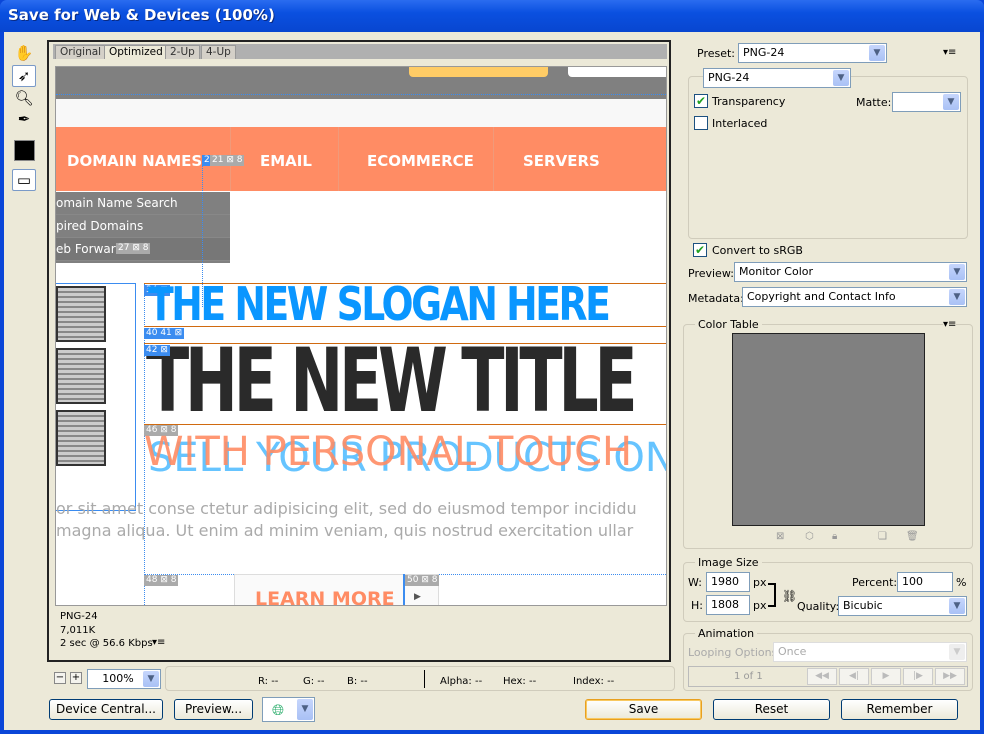  What do you see at coordinates (735, 652) in the screenshot?
I see `looping-label: Looping Options:` at bounding box center [735, 652].